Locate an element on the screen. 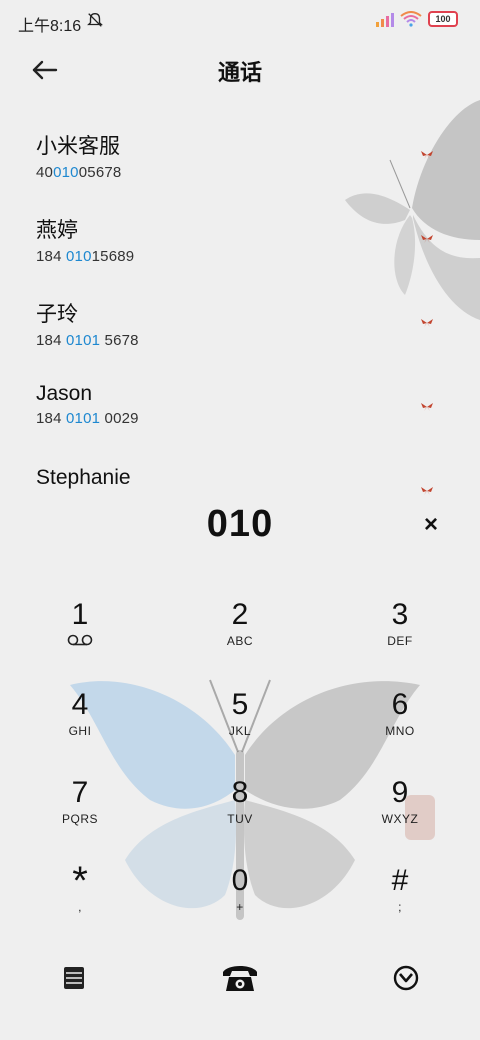  key-7: 7 PQRS is located at coordinates (80, 816).